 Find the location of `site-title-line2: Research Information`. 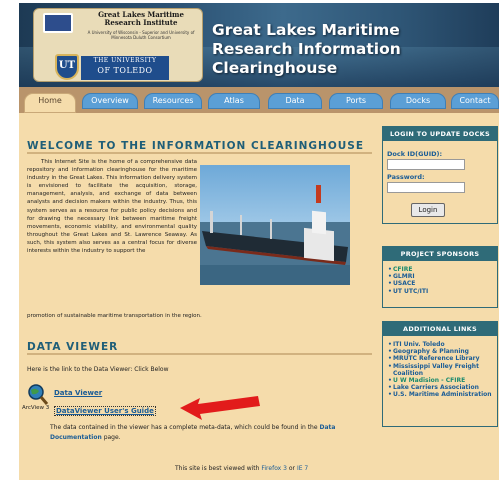

site-title-line2: Research Information is located at coordinates (306, 49).